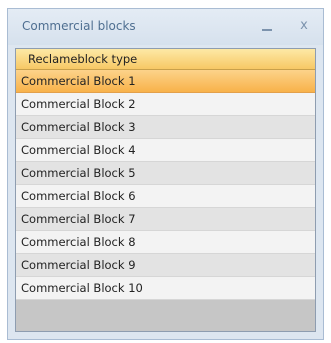 This screenshot has width=331, height=343. I want to click on table-row: Commercial Block 1, so click(165, 81).